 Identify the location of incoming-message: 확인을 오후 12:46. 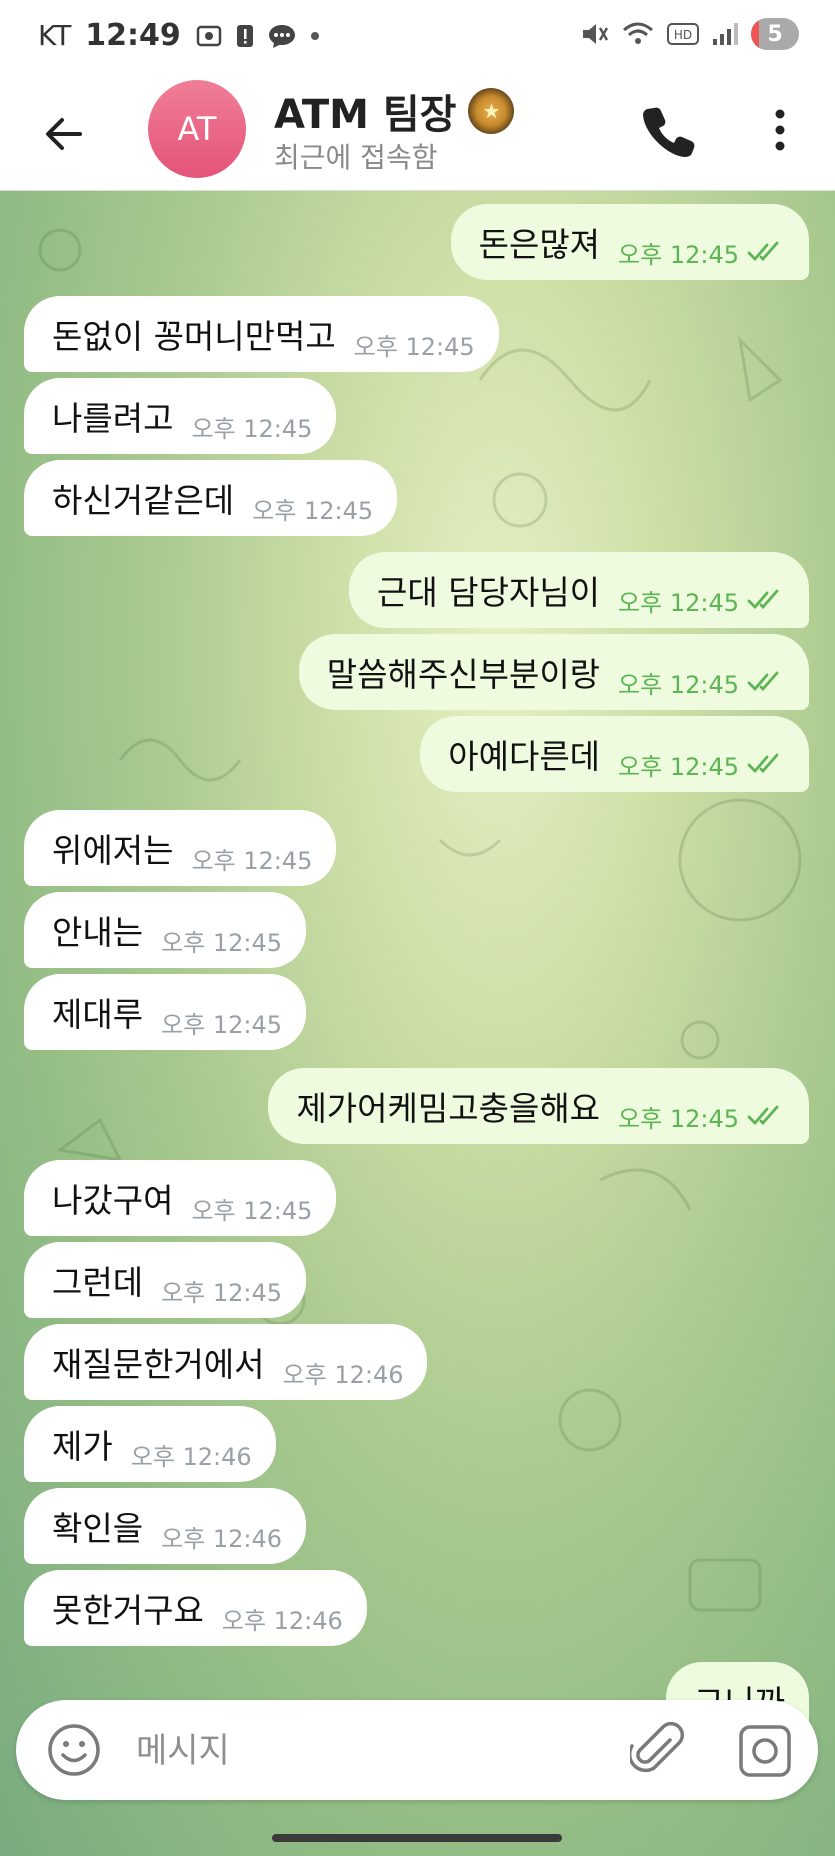
(165, 1526).